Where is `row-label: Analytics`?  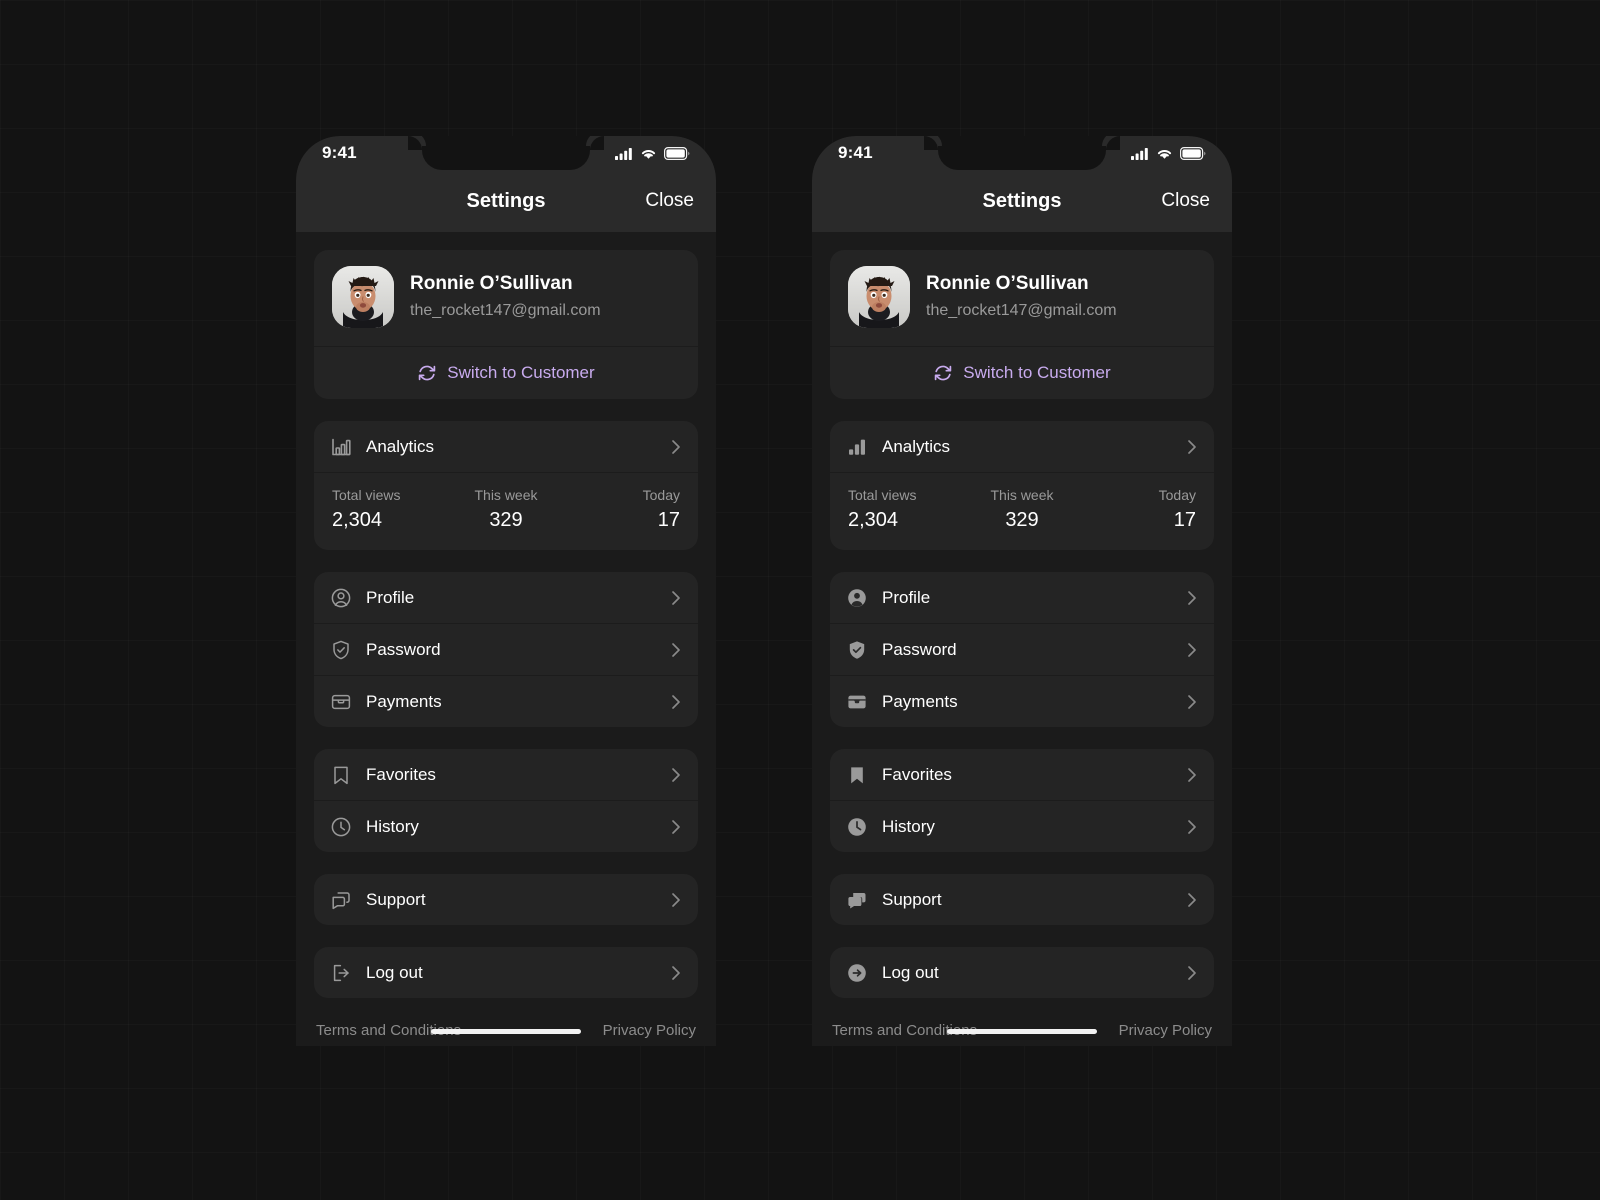
row-label: Analytics is located at coordinates (916, 446).